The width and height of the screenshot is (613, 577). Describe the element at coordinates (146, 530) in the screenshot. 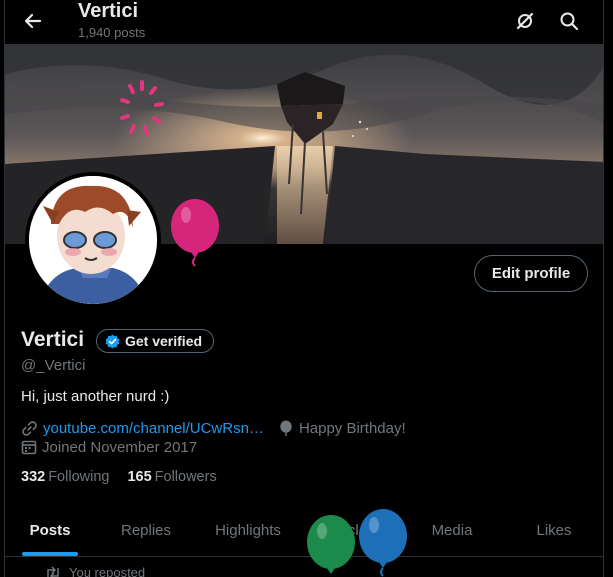

I see `tab-replies: Replies` at that location.